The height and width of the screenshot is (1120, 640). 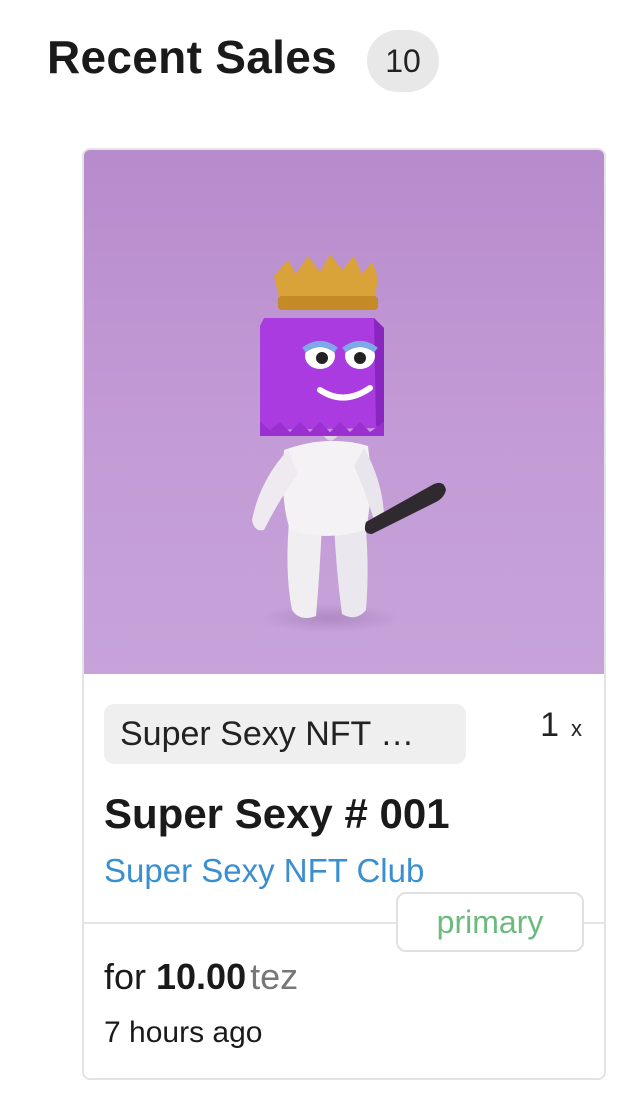 I want to click on price-amount: 10.00, so click(x=201, y=976).